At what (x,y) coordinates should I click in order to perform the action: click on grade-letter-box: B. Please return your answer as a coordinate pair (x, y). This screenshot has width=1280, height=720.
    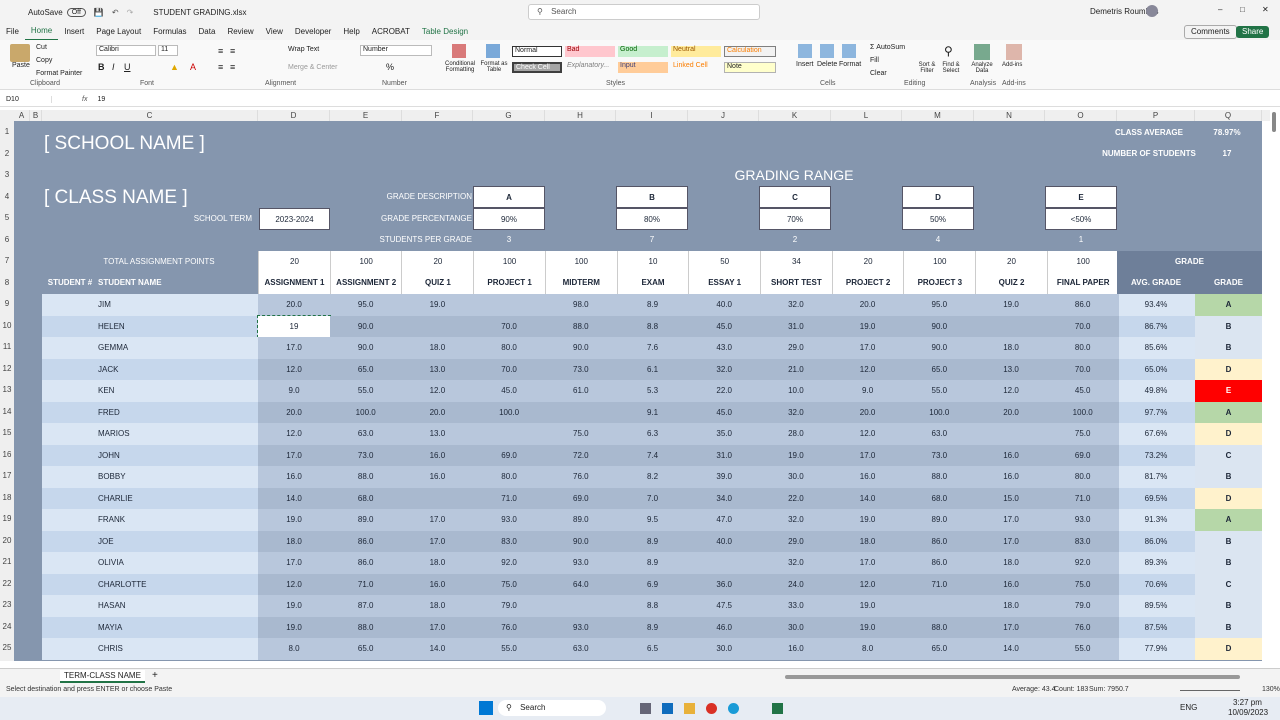
    Looking at the image, I should click on (652, 197).